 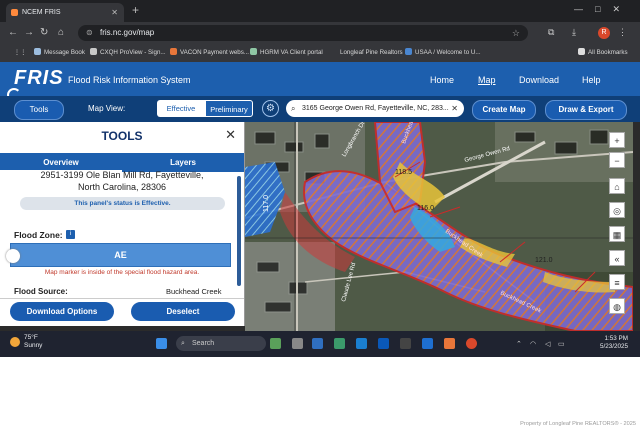 I want to click on favicon-icon, so click(x=14, y=12).